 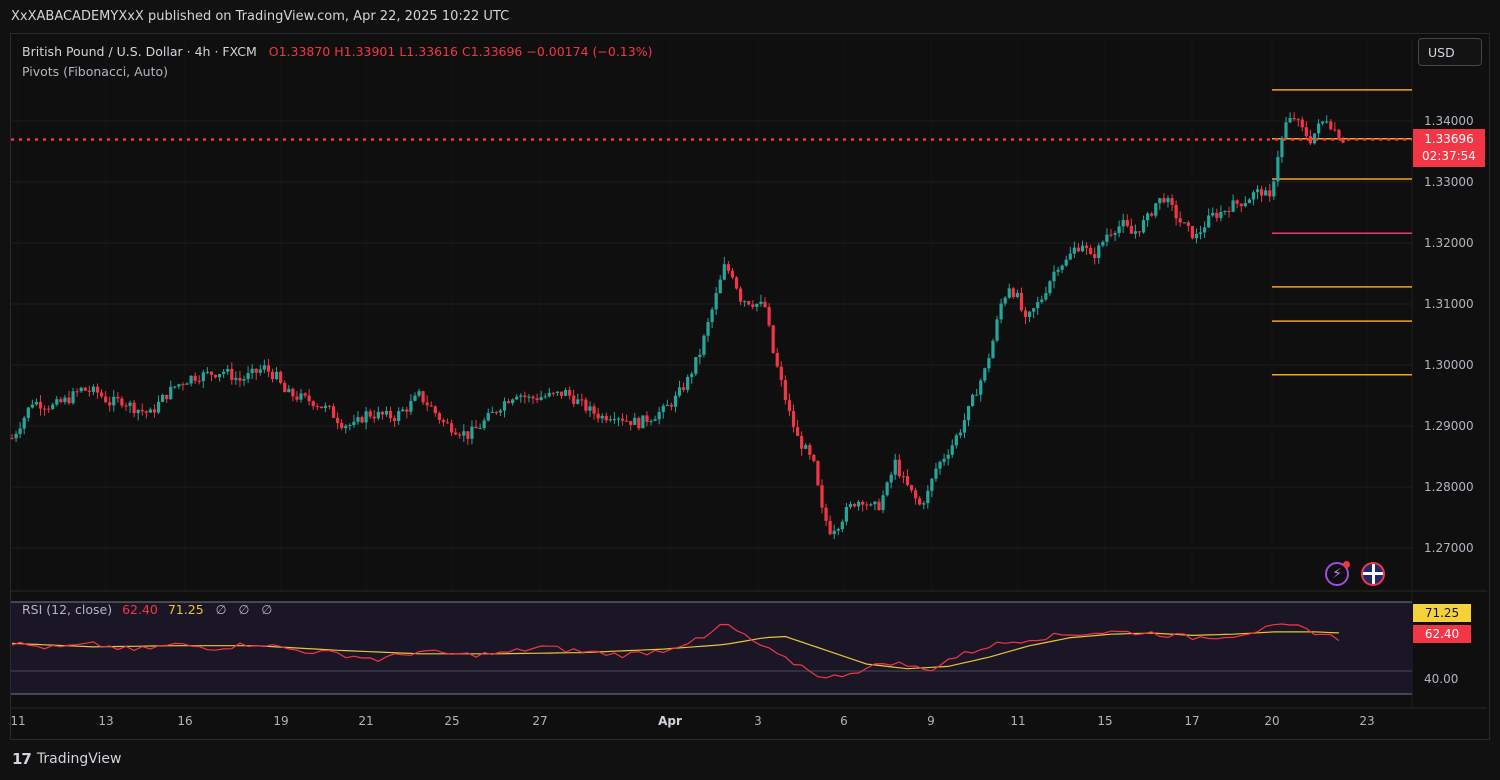 I want to click on rsi-extra-3: ∅, so click(x=267, y=609).